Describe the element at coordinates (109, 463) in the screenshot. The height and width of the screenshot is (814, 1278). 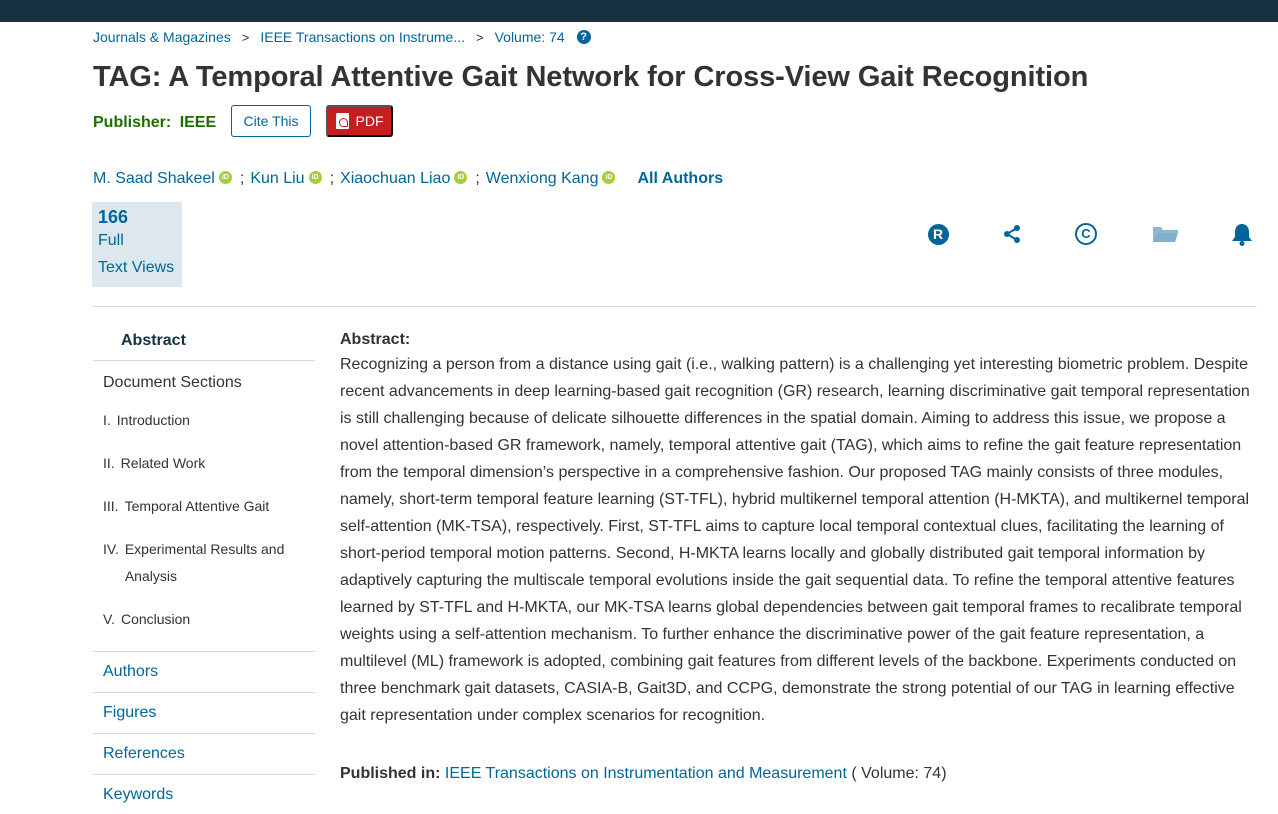
I see `section-number: II.` at that location.